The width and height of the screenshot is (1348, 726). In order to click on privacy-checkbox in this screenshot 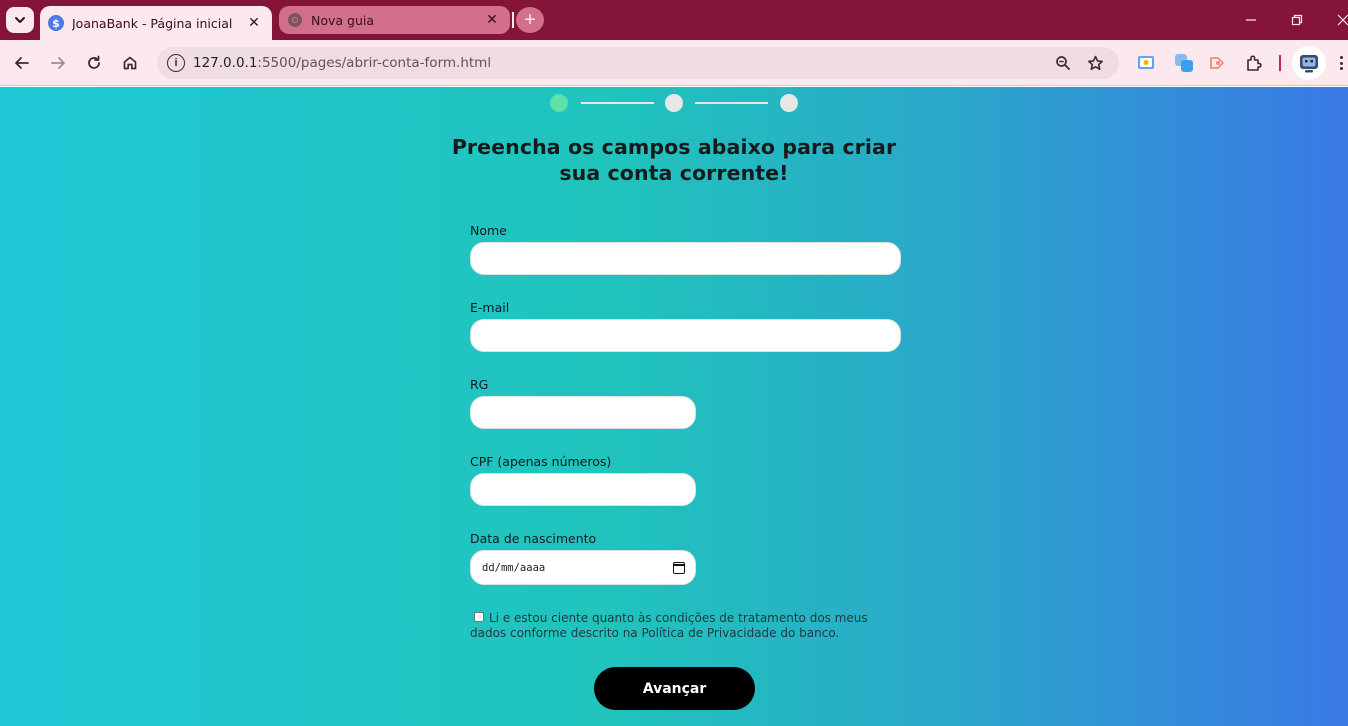, I will do `click(479, 617)`.